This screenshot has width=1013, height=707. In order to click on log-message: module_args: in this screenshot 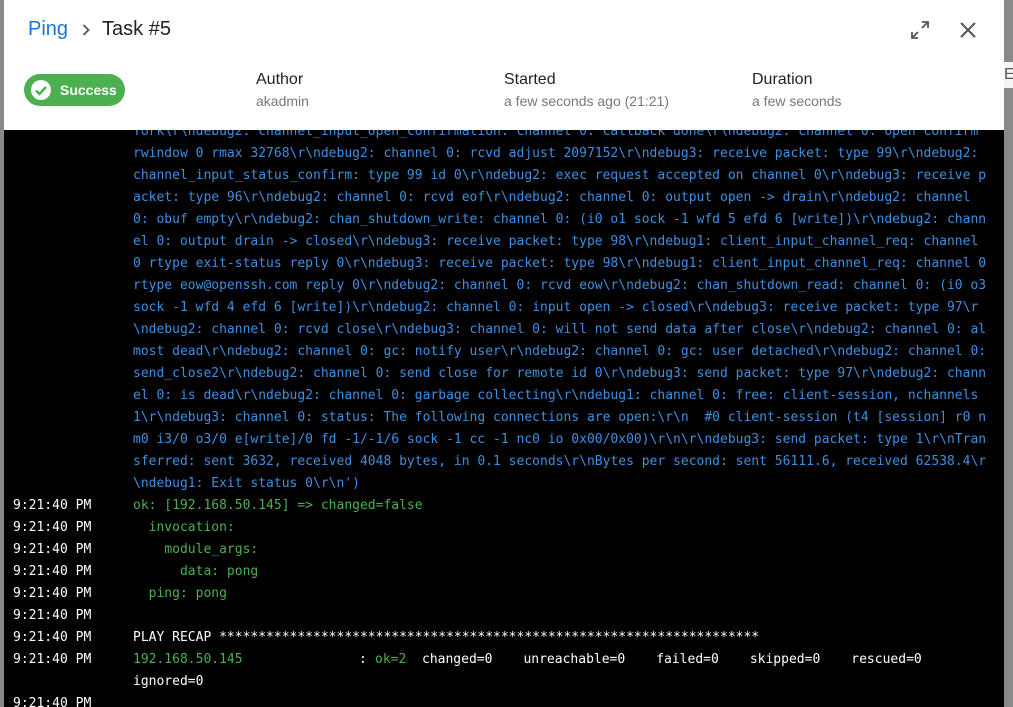, I will do `click(196, 549)`.